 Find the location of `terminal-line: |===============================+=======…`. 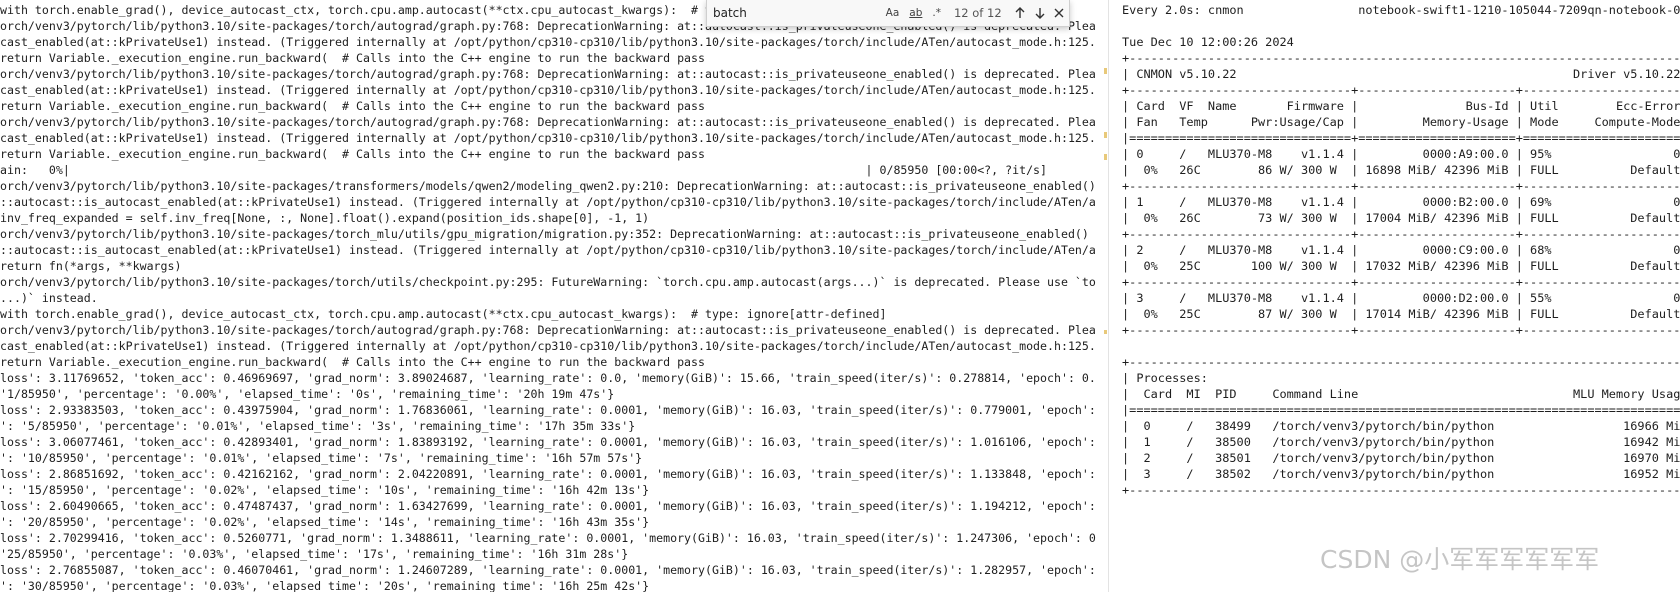

terminal-line: |===============================+=======… is located at coordinates (1401, 138).